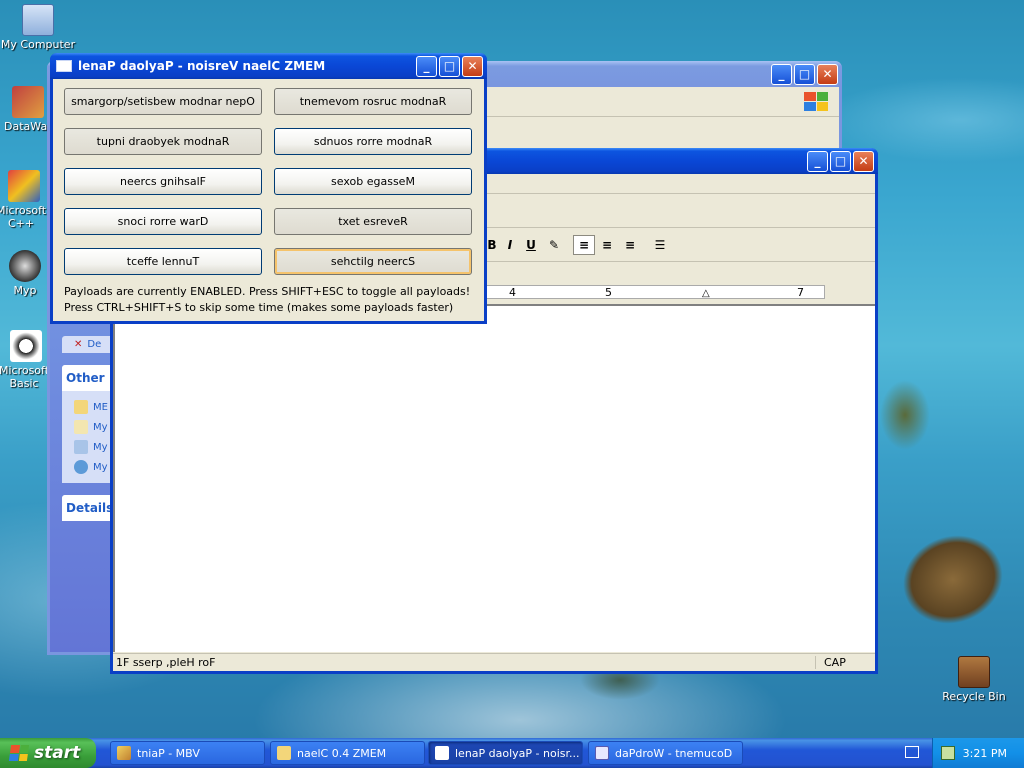  I want to click on italic-button: I, so click(510, 245).